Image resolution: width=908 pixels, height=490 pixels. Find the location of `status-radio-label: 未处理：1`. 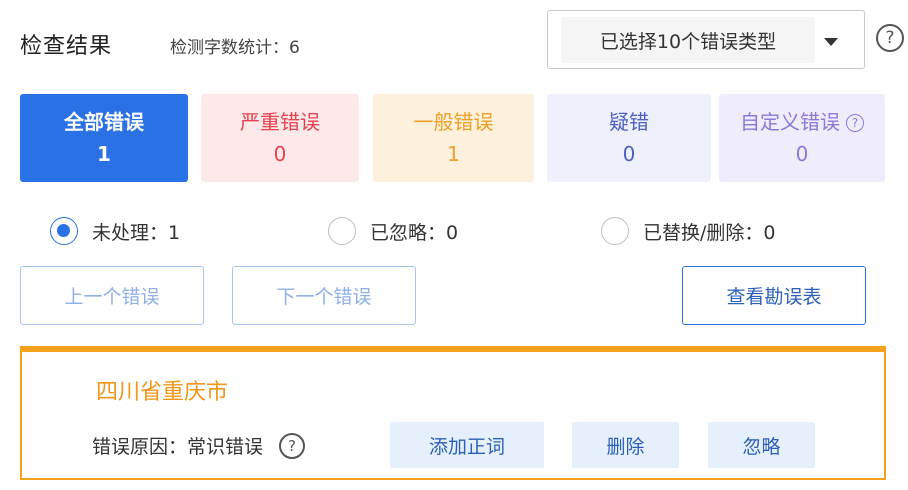

status-radio-label: 未处理：1 is located at coordinates (136, 232).